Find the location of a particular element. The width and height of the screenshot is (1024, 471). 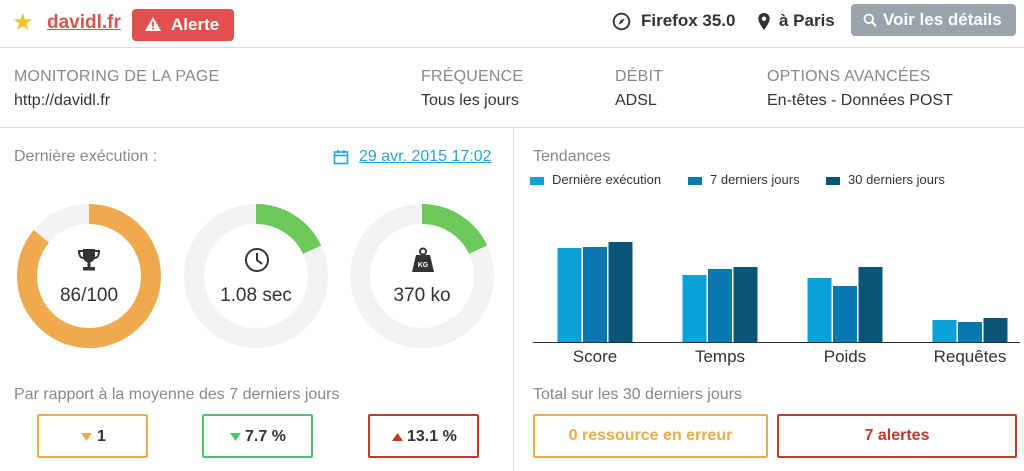

legend-label: 30 derniers jours is located at coordinates (896, 179).